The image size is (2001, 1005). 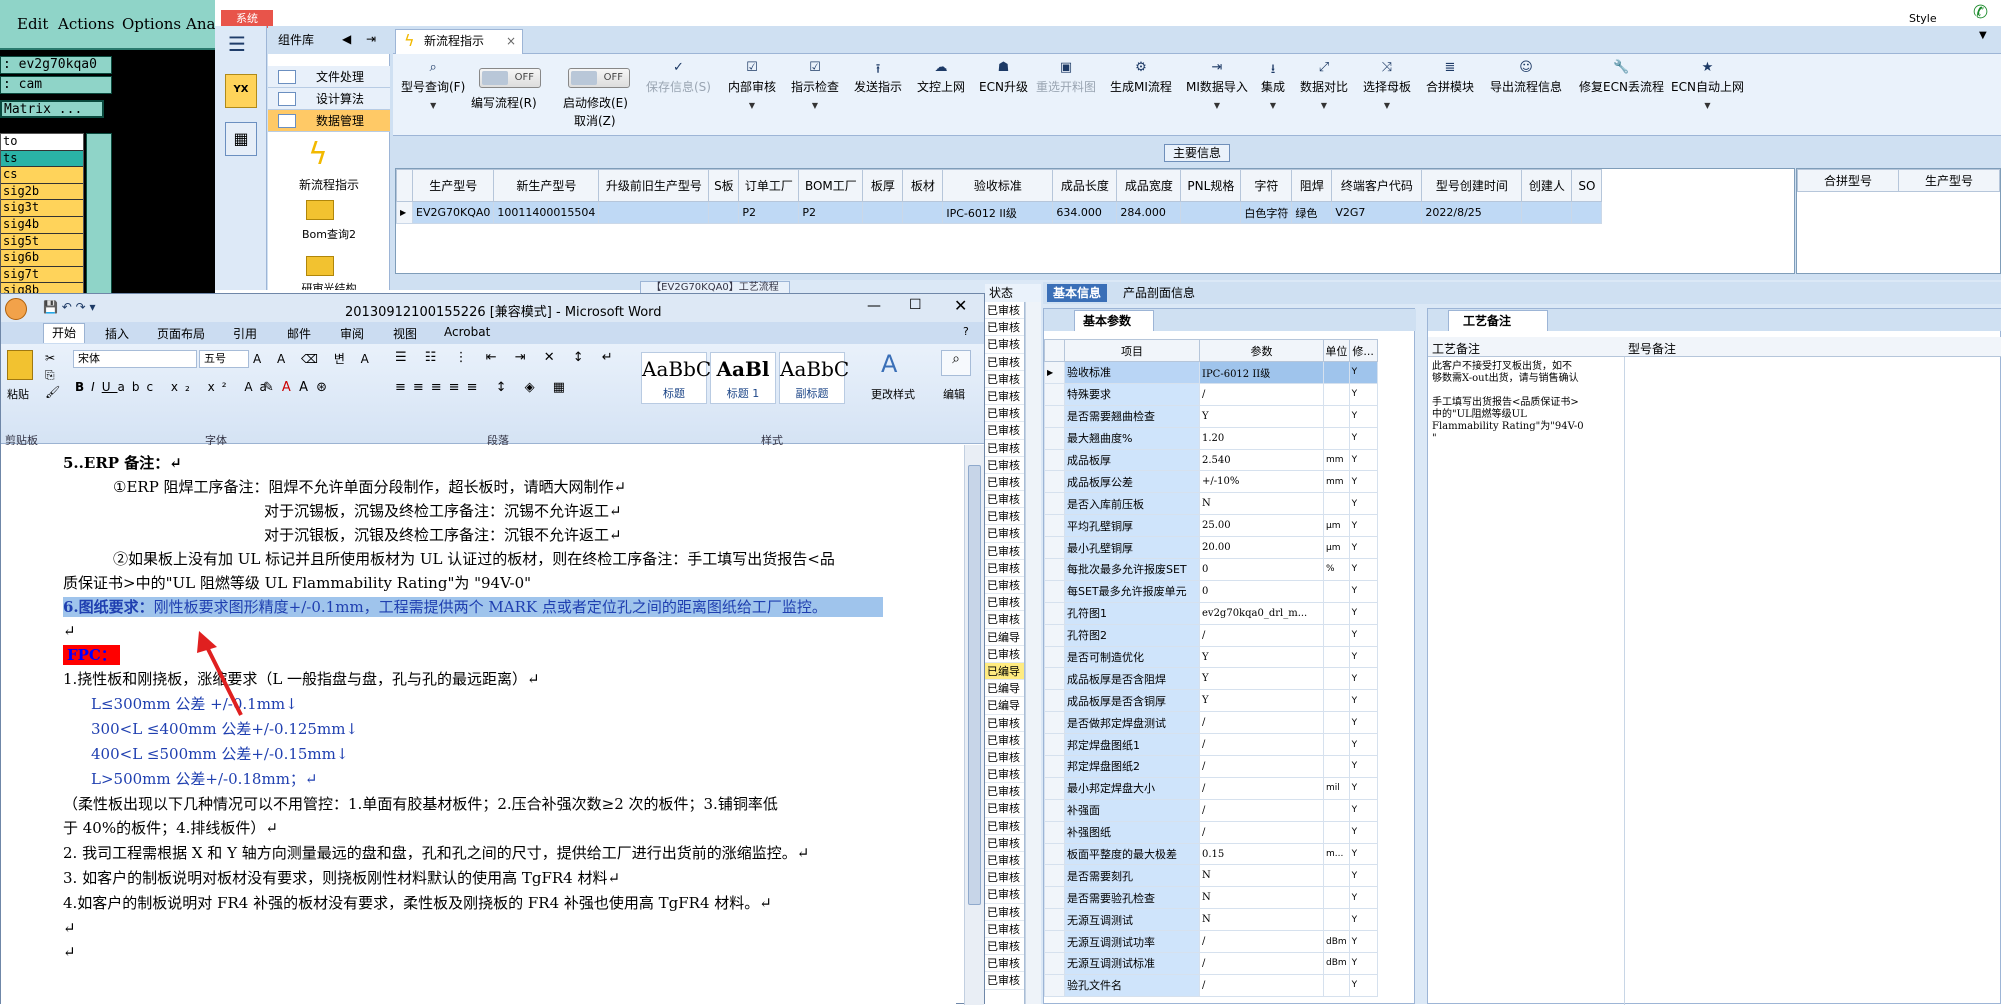 What do you see at coordinates (954, 394) in the screenshot?
I see `edit-label: 编辑` at bounding box center [954, 394].